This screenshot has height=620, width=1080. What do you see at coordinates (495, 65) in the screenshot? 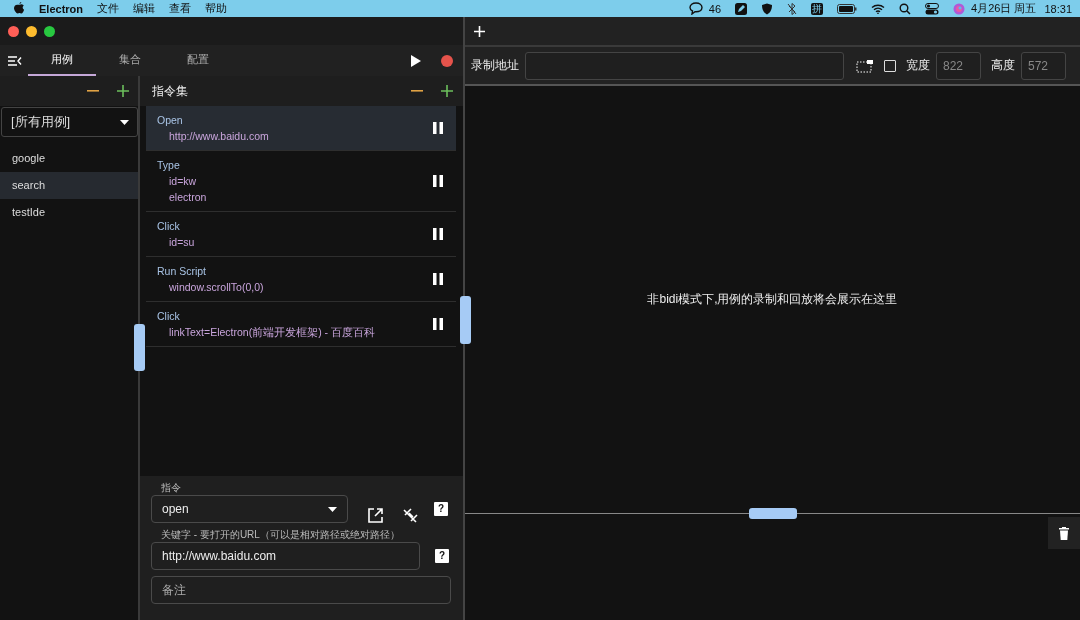
I see `field-label: 录制地址` at bounding box center [495, 65].